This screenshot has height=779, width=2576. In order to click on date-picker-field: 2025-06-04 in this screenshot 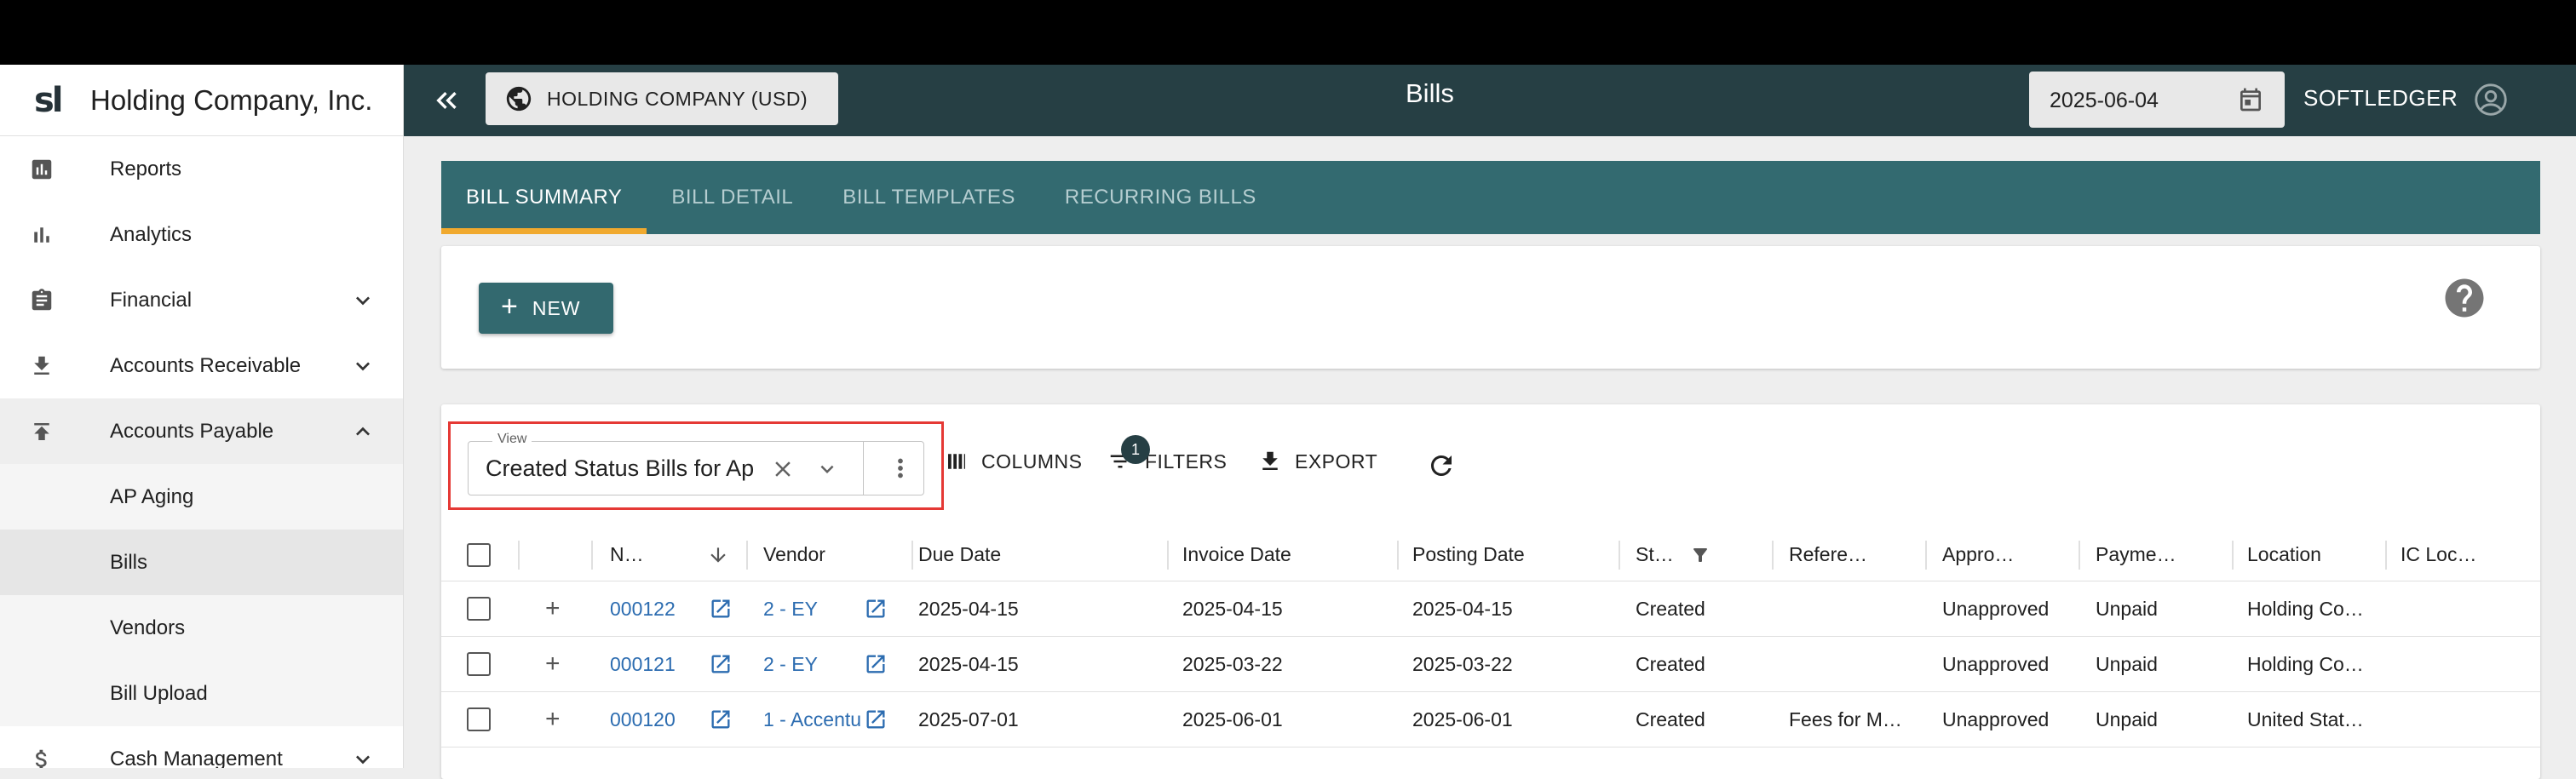, I will do `click(2157, 100)`.